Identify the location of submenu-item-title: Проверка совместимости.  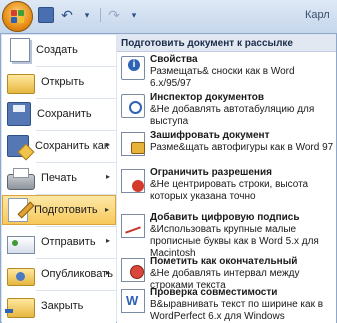
(214, 292).